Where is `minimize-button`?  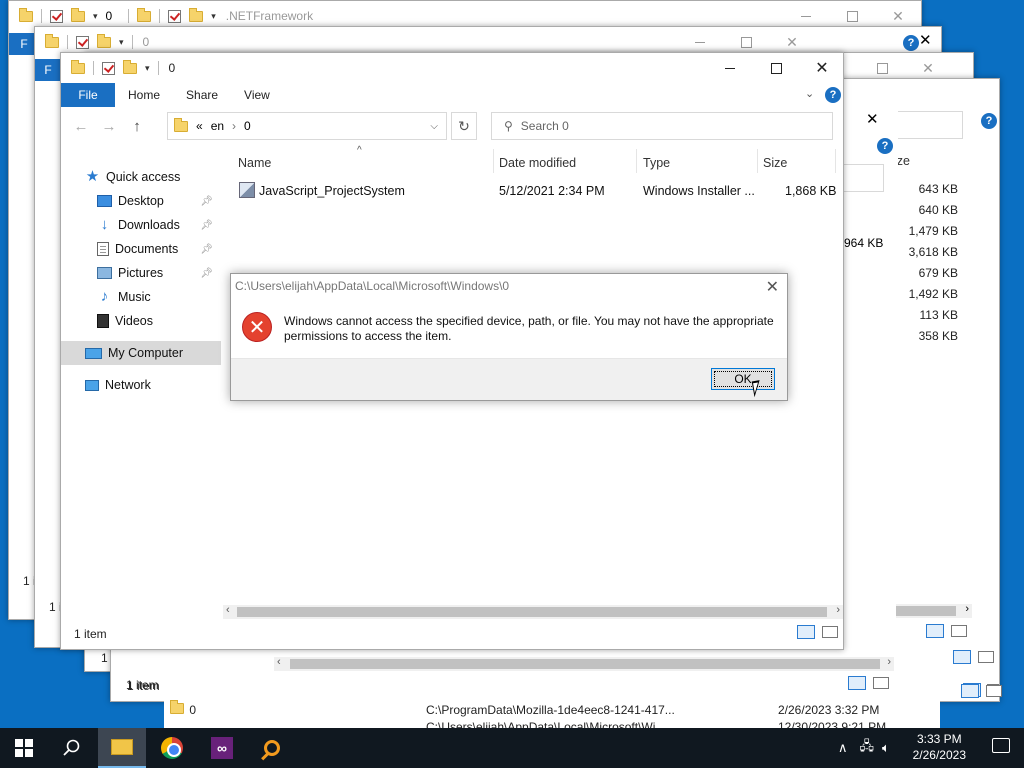 minimize-button is located at coordinates (730, 68).